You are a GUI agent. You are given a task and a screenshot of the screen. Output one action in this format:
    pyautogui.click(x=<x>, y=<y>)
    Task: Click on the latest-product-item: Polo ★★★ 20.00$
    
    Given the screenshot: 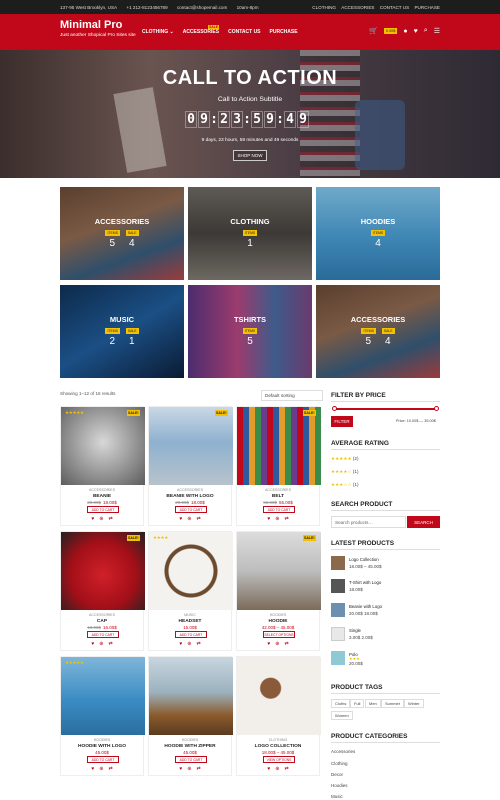 What is the action you would take?
    pyautogui.click(x=385, y=660)
    